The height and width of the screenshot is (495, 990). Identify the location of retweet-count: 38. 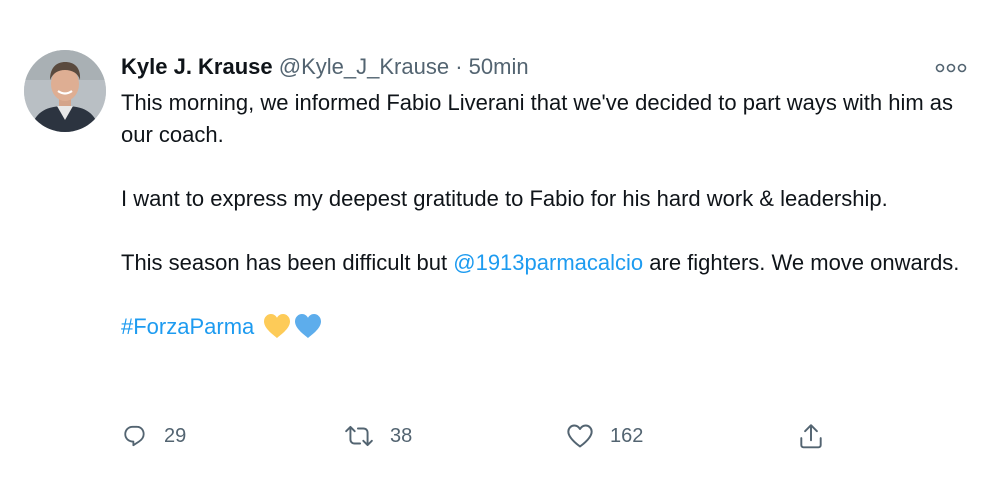
(401, 435).